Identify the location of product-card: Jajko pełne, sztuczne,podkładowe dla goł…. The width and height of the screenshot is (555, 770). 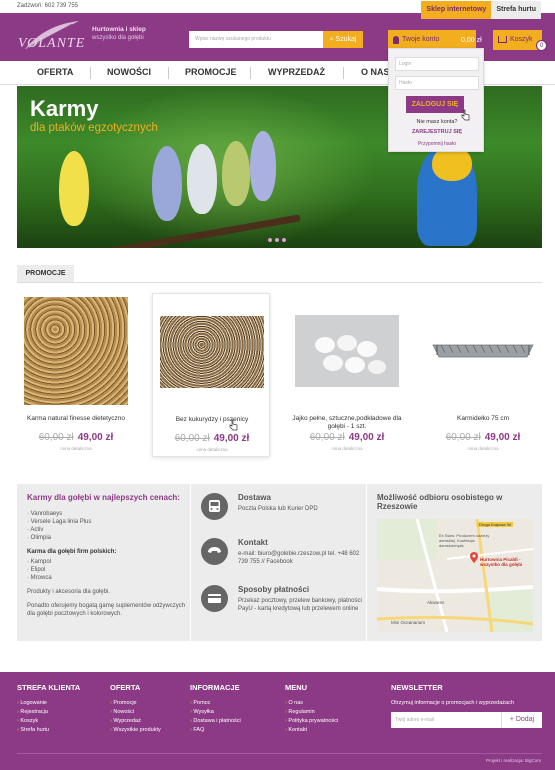
(347, 375).